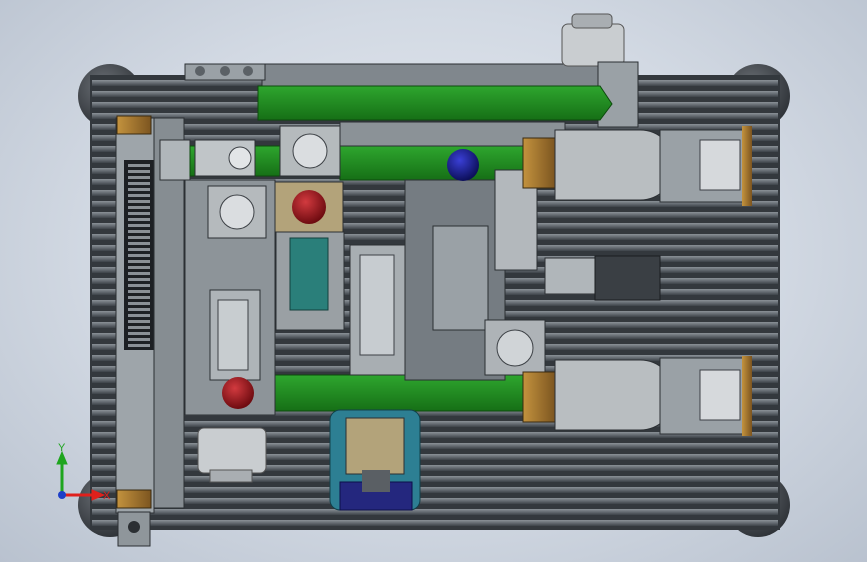 Image resolution: width=867 pixels, height=562 pixels. What do you see at coordinates (107, 496) in the screenshot?
I see `x-axis-label: X` at bounding box center [107, 496].